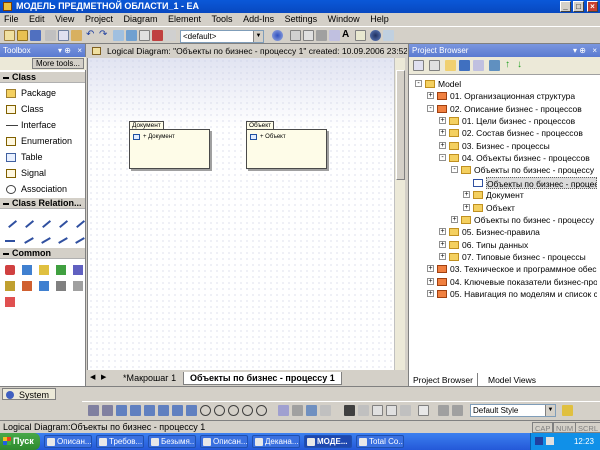  I want to click on tree-node: Объект, so click(500, 208).